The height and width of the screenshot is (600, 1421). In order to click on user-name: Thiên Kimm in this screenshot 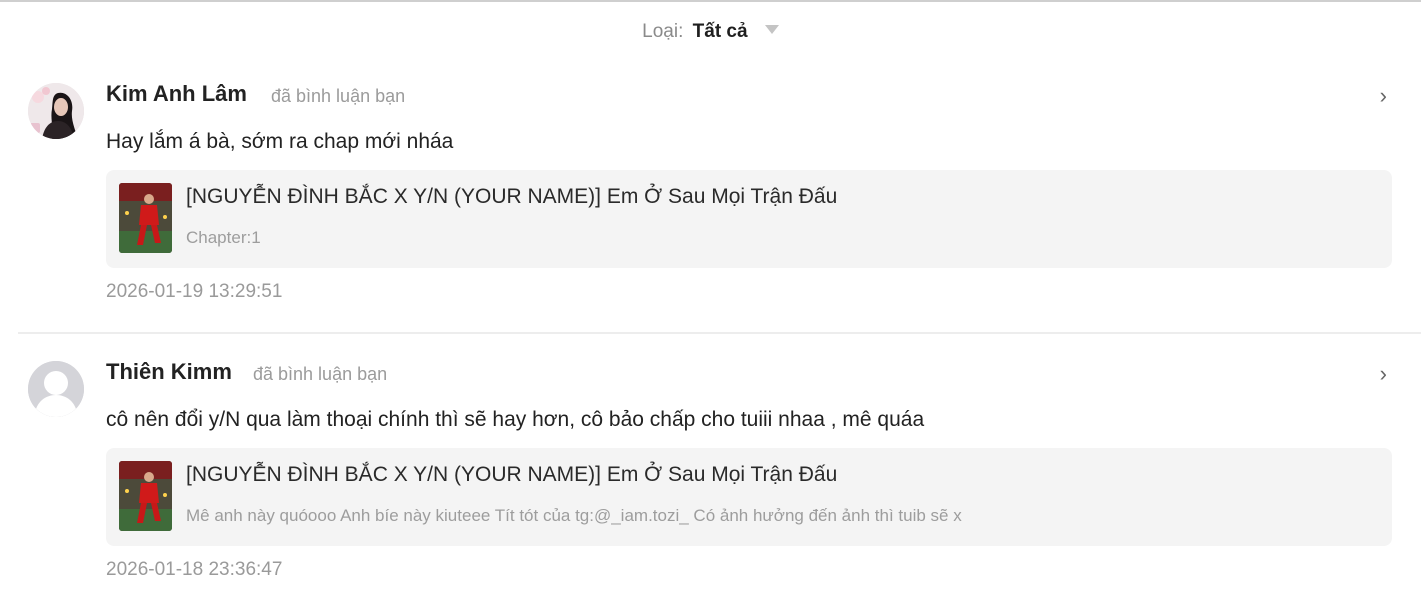, I will do `click(169, 372)`.